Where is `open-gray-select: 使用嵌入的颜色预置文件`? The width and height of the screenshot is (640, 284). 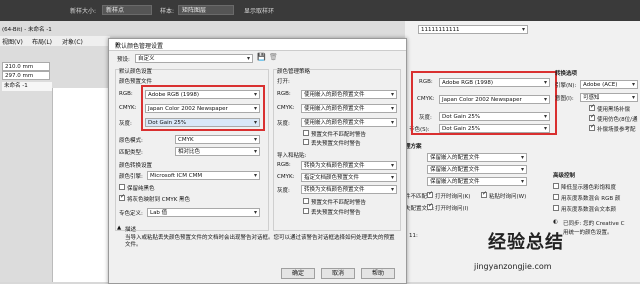 open-gray-select: 使用嵌入的颜色预置文件 is located at coordinates (349, 122).